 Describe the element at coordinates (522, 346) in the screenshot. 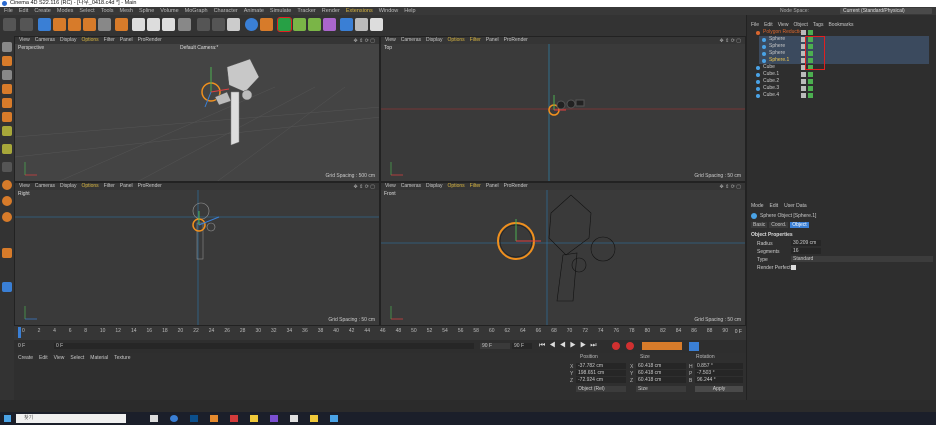

I see `preview-end-field: 90 F` at that location.